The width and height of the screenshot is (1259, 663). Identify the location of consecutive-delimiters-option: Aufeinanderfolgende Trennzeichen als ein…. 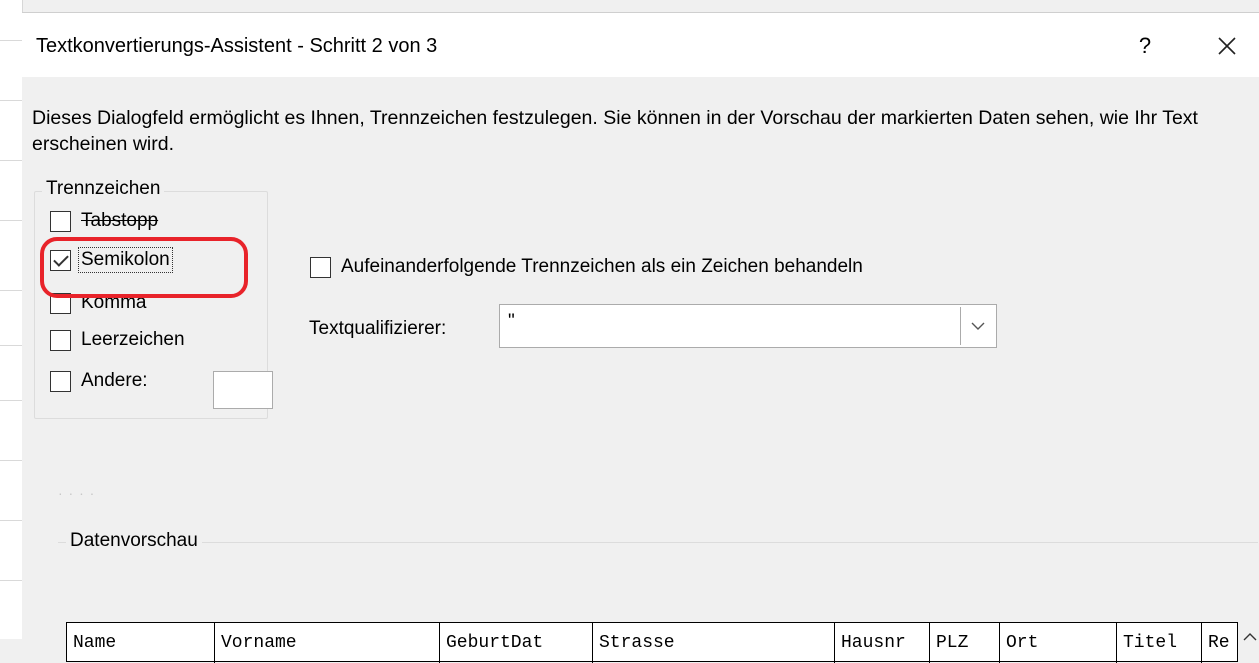
(587, 267).